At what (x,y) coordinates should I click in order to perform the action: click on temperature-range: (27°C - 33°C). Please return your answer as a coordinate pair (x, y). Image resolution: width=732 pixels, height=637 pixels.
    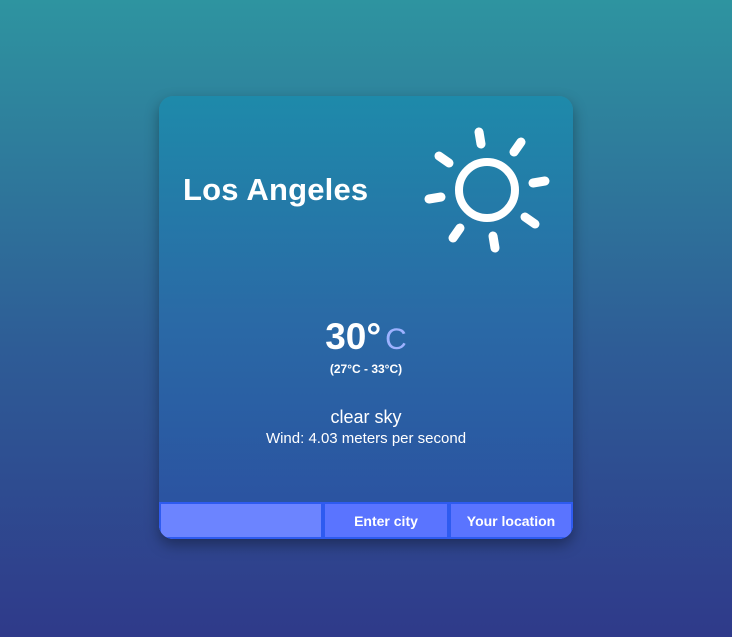
    Looking at the image, I should click on (366, 369).